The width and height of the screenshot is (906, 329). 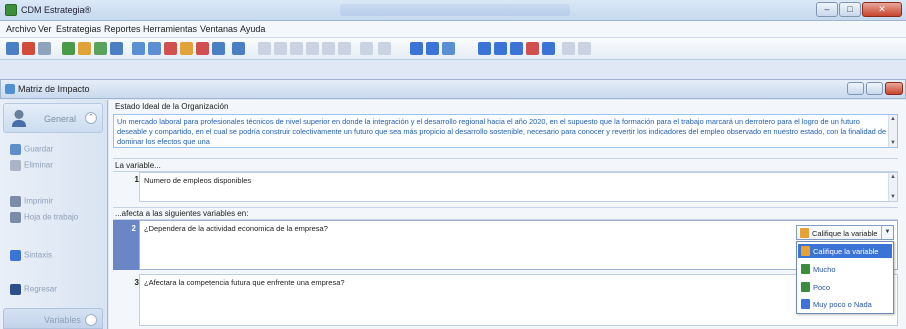 I want to click on rating-option-califique: Califique la variable, so click(x=845, y=251).